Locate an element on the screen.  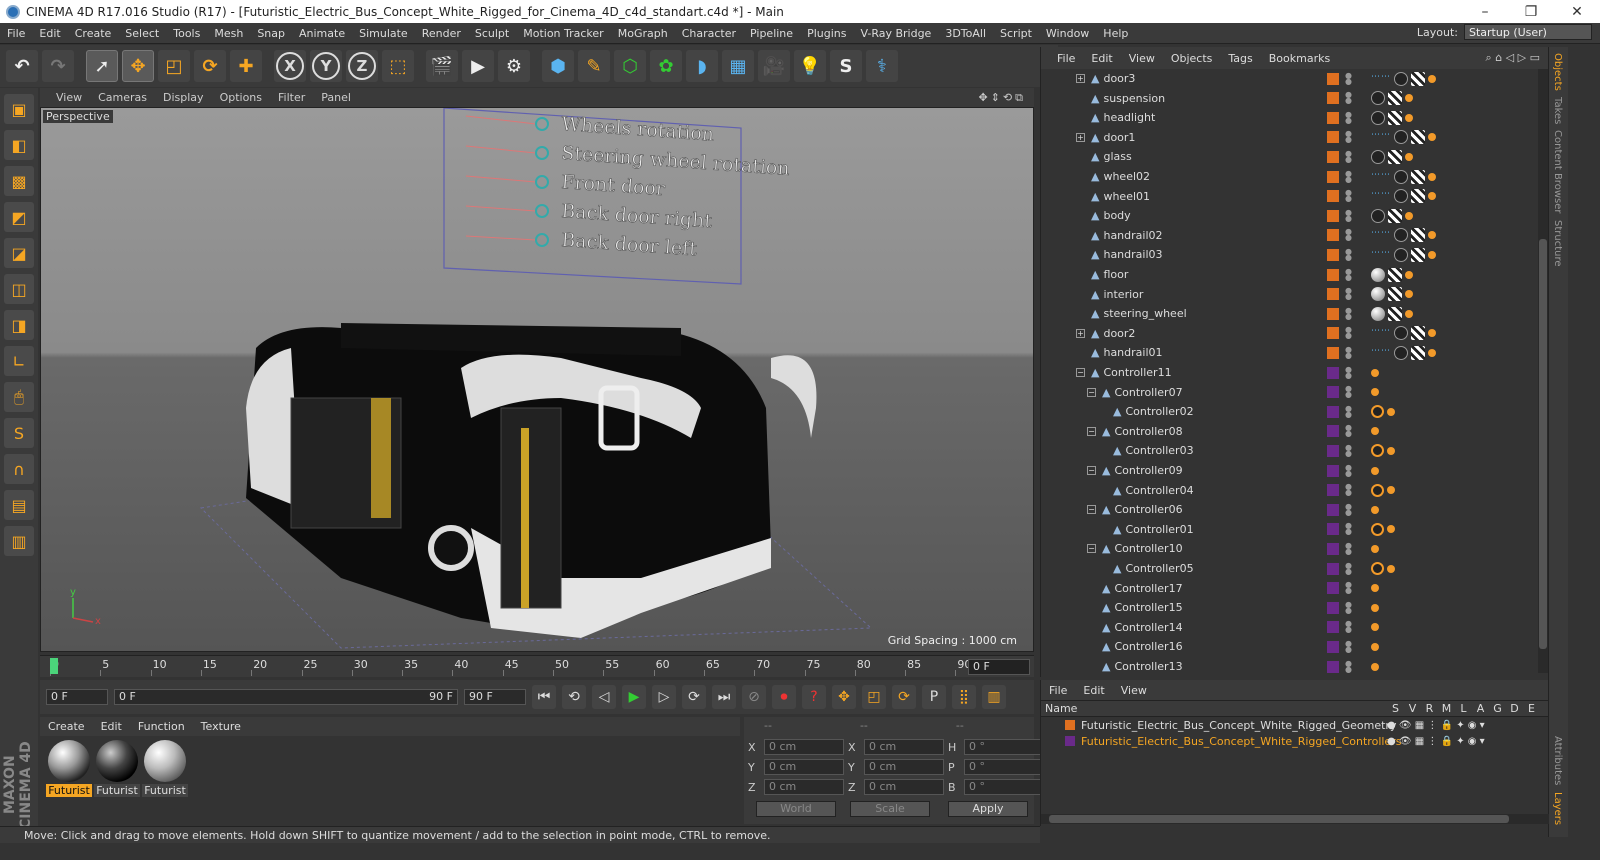
layer-col-r: R is located at coordinates (1429, 708).